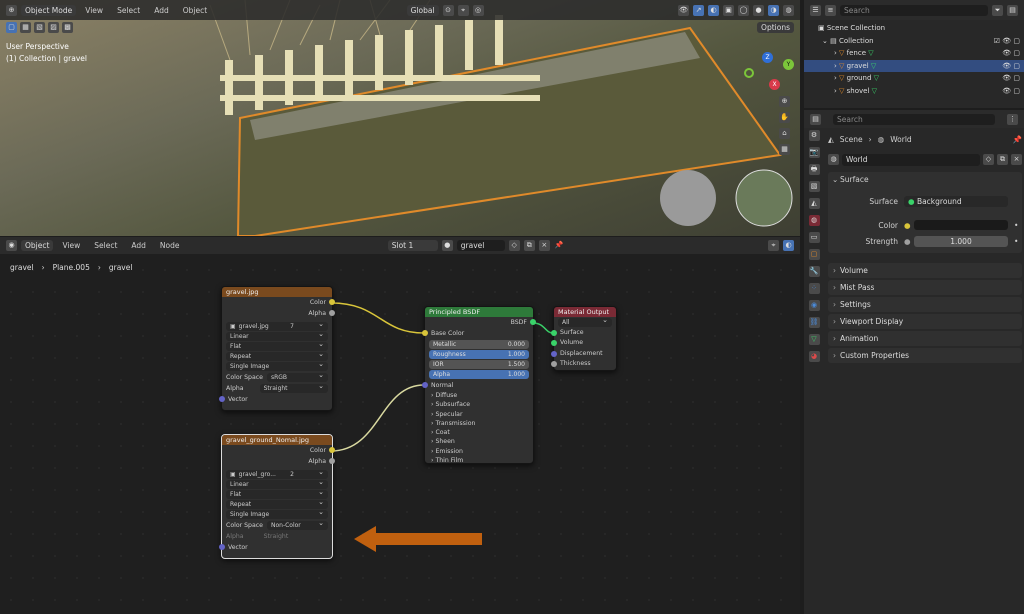 This screenshot has height=614, width=1024. I want to click on filter-icon: ⏷, so click(997, 10).